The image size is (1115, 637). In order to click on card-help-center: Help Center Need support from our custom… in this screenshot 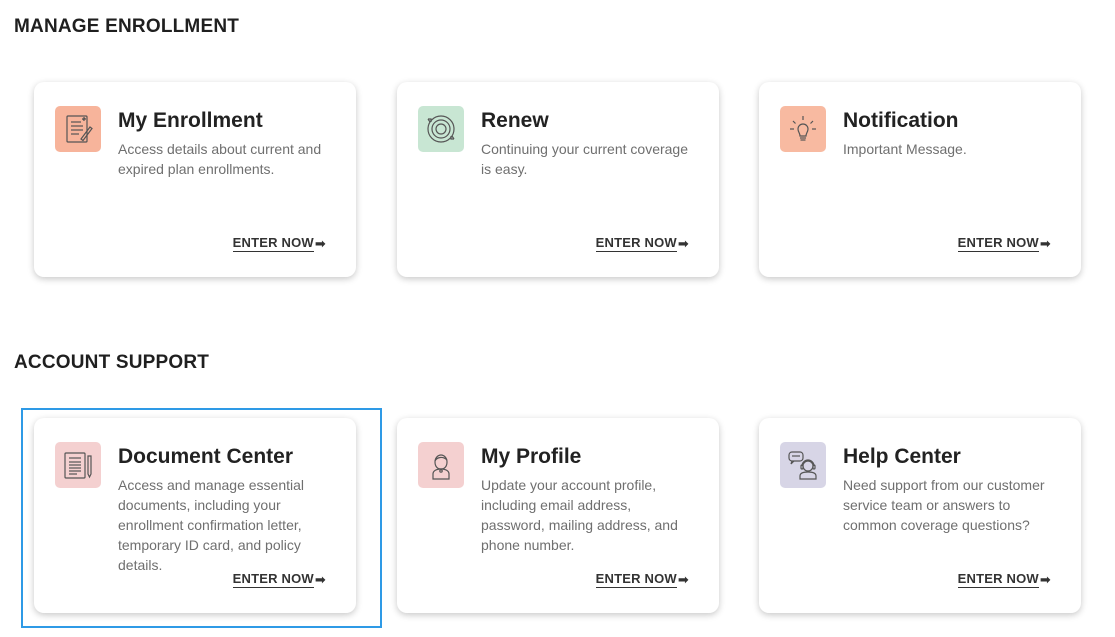, I will do `click(920, 515)`.